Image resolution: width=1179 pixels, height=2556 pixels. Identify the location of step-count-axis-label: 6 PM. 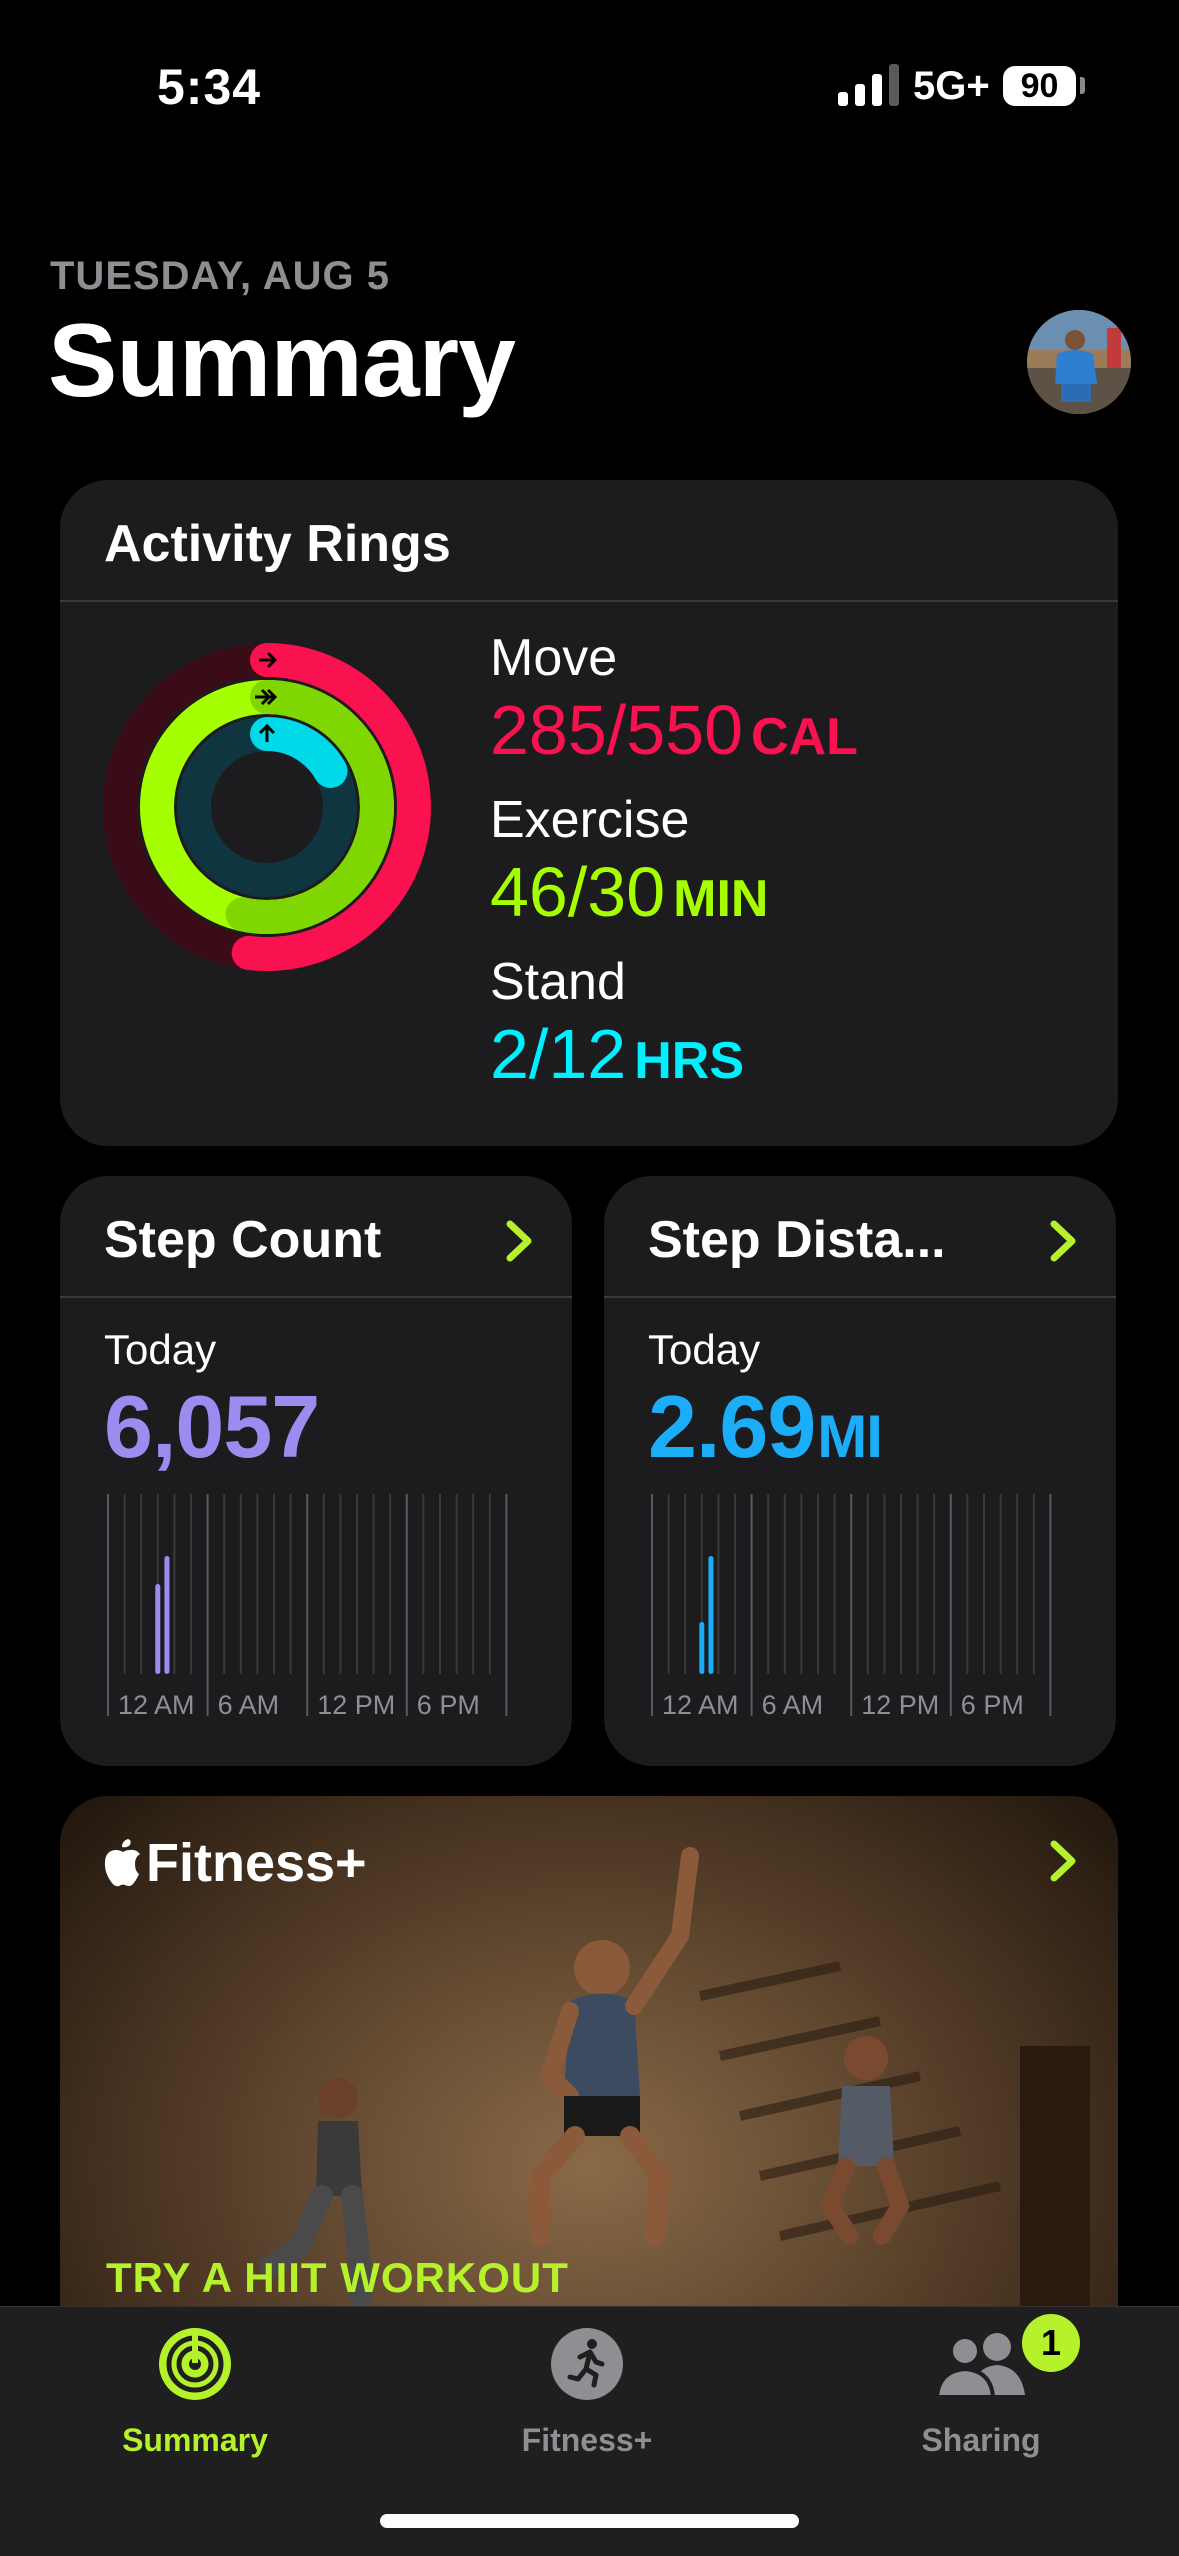
(448, 1703).